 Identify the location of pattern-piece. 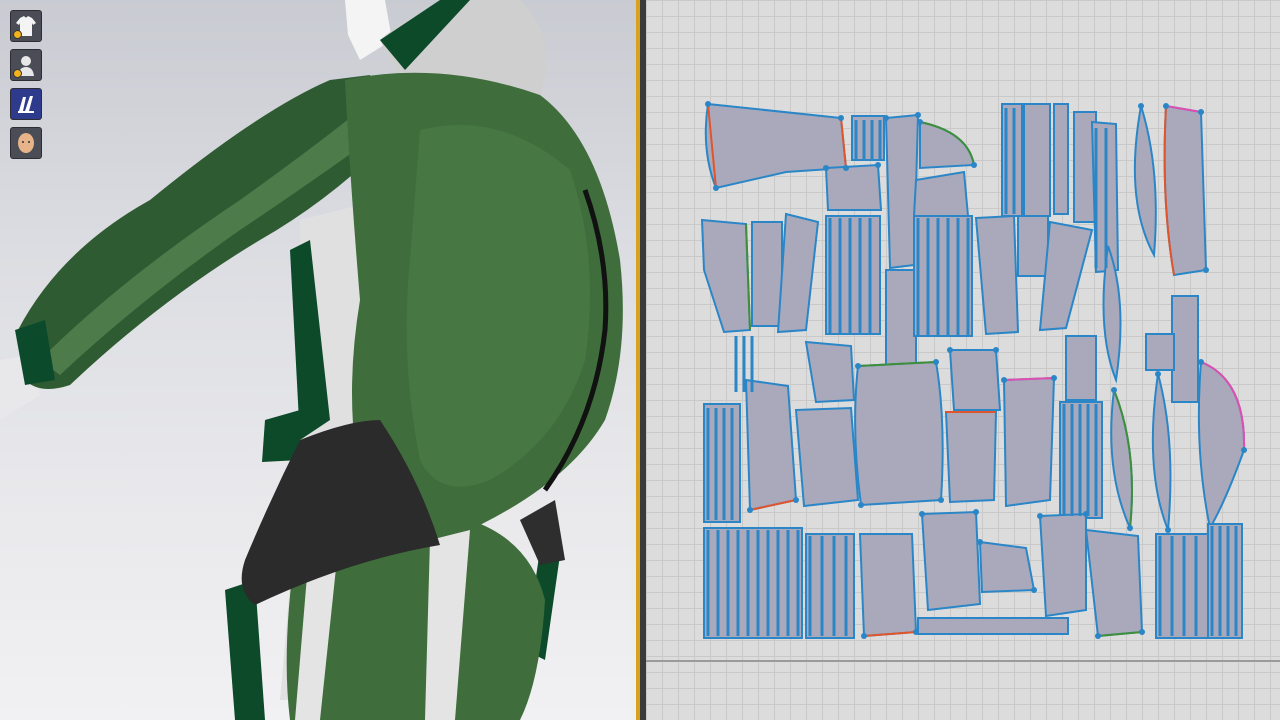
(949, 307).